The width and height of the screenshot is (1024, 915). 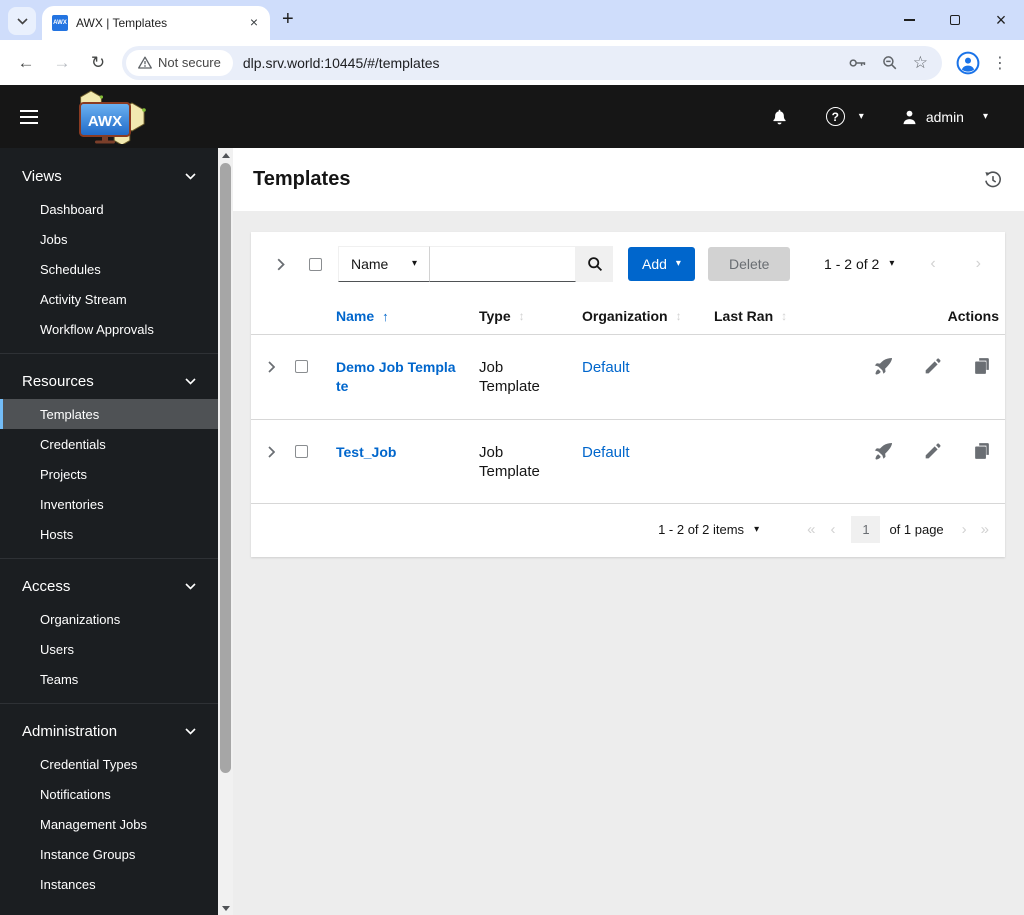 I want to click on help-menu-button: ? ▾, so click(x=844, y=116).